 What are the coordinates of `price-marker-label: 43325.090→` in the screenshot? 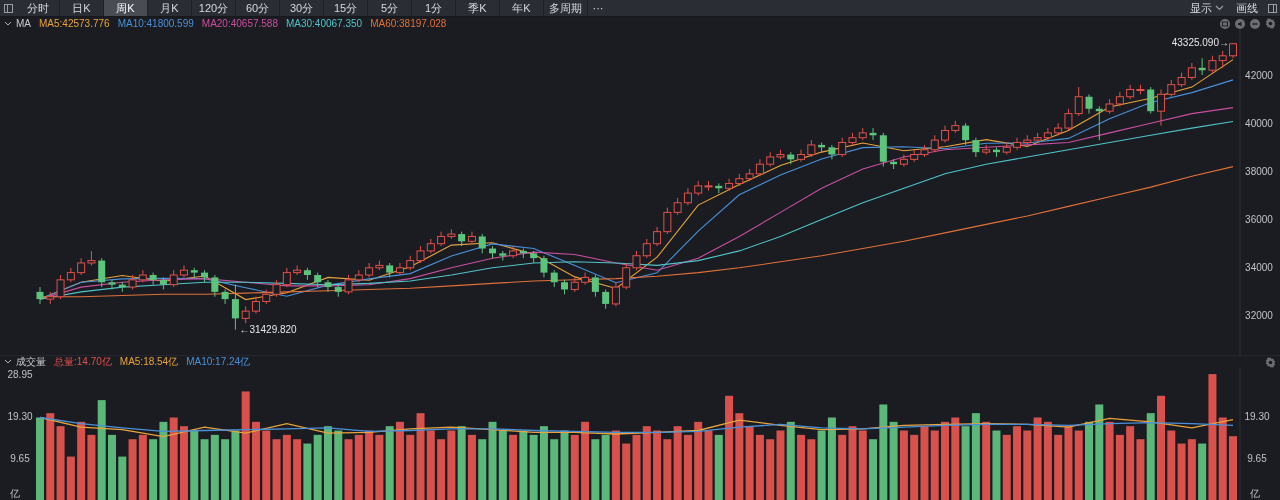 It's located at (1200, 43).